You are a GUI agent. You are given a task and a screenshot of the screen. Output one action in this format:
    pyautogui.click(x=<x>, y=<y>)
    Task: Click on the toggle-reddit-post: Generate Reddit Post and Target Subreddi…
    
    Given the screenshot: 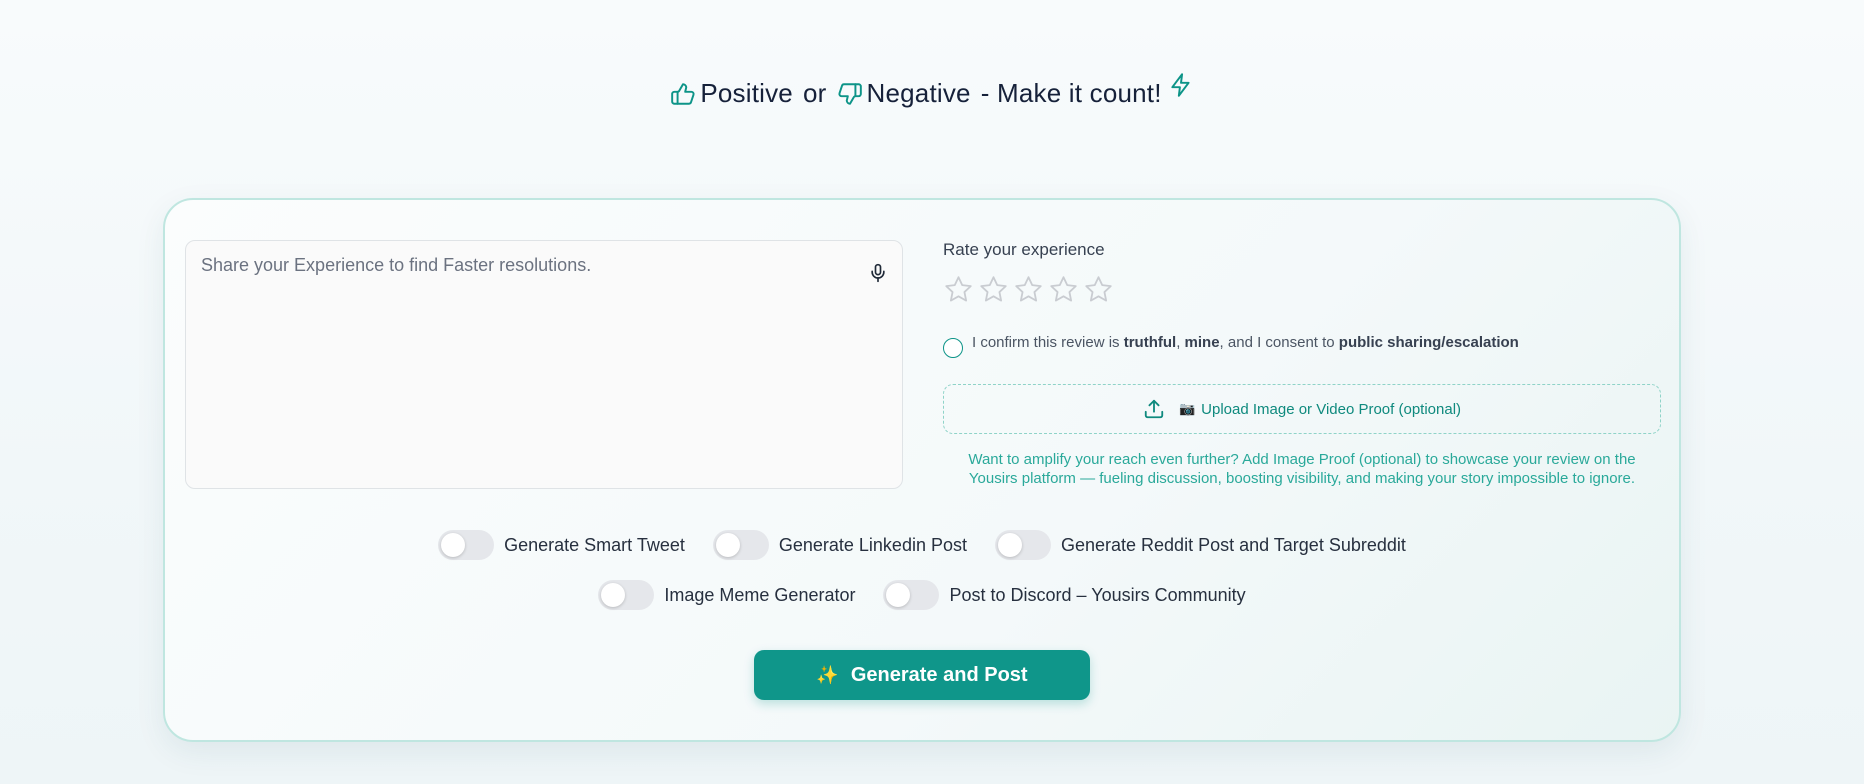 What is the action you would take?
    pyautogui.click(x=1200, y=545)
    